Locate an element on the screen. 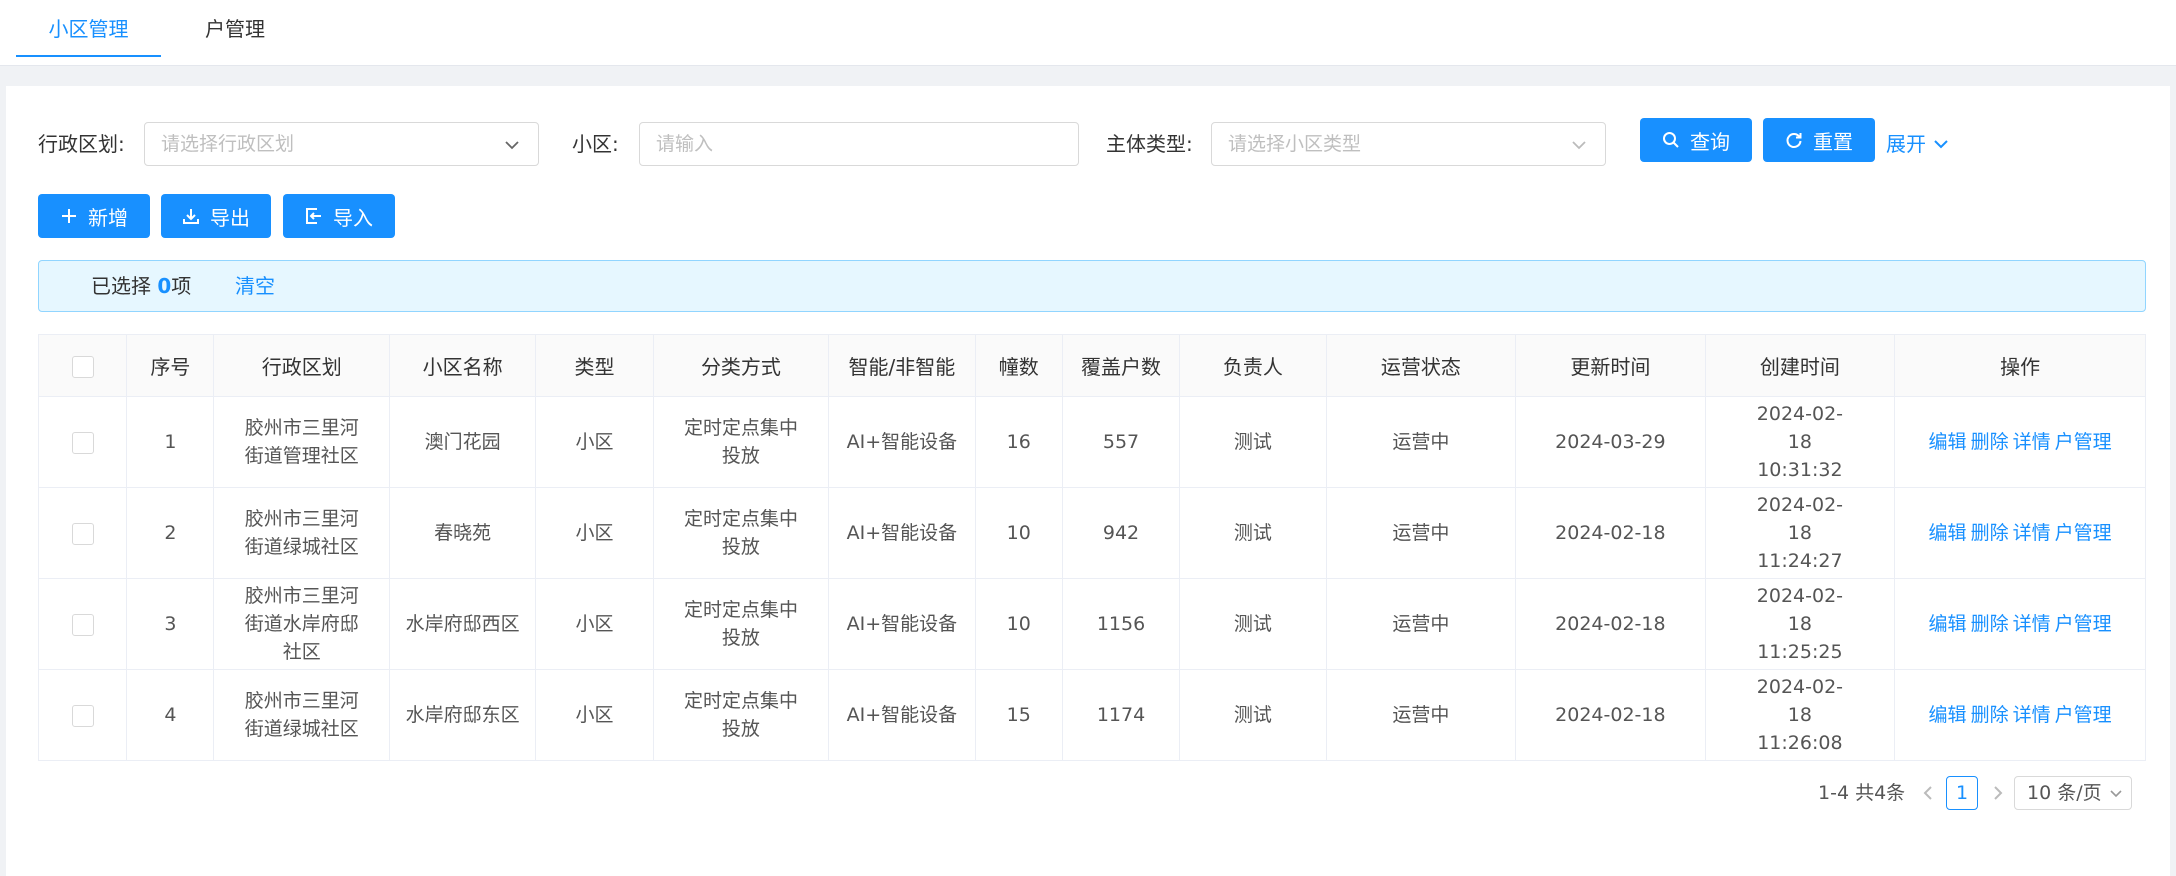 Image resolution: width=2176 pixels, height=876 pixels. cell-created: 2024-02-18 11:25:25 is located at coordinates (1800, 624).